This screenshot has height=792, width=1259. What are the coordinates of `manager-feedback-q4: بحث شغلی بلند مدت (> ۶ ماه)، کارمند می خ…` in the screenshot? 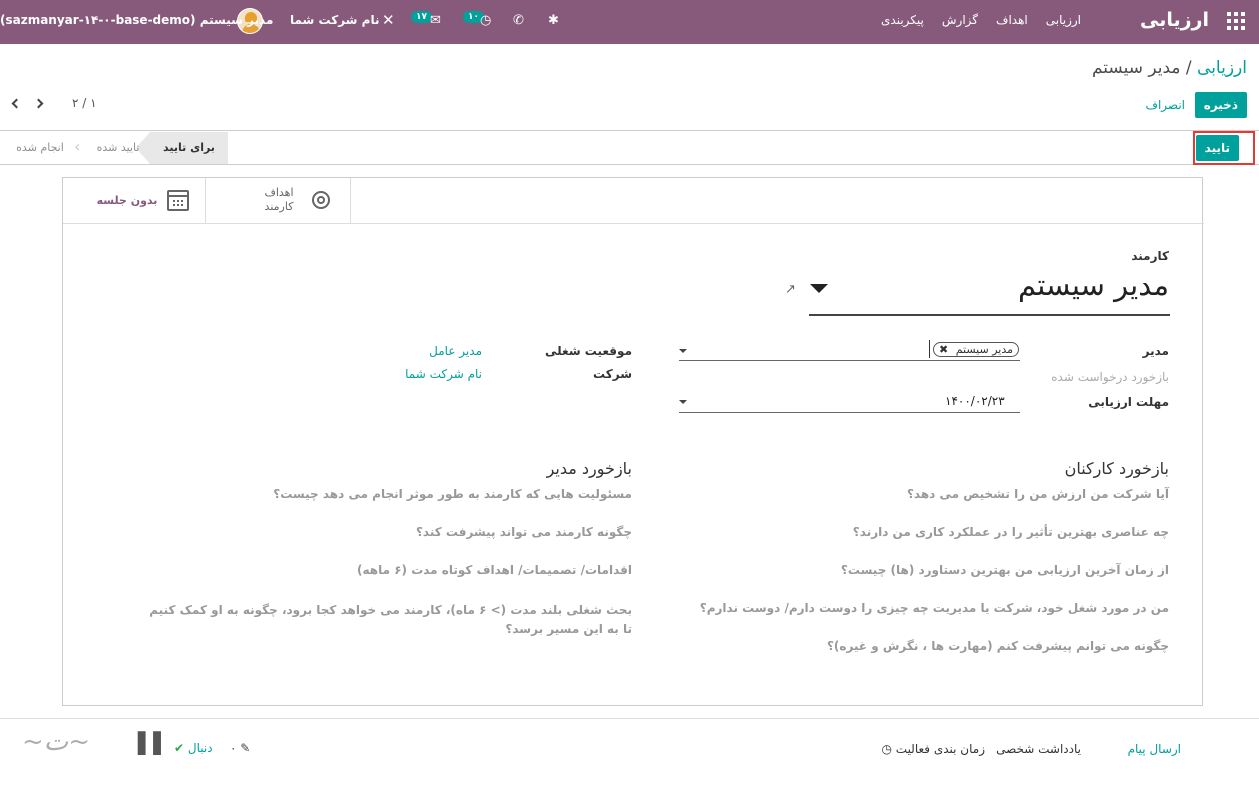 It's located at (387, 620).